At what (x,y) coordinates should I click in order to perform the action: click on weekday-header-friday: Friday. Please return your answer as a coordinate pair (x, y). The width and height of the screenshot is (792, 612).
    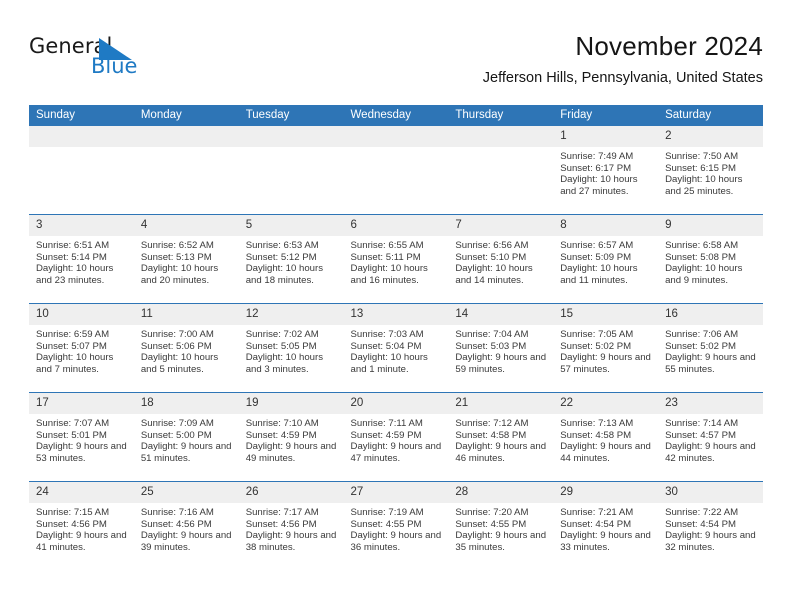
    Looking at the image, I should click on (606, 115).